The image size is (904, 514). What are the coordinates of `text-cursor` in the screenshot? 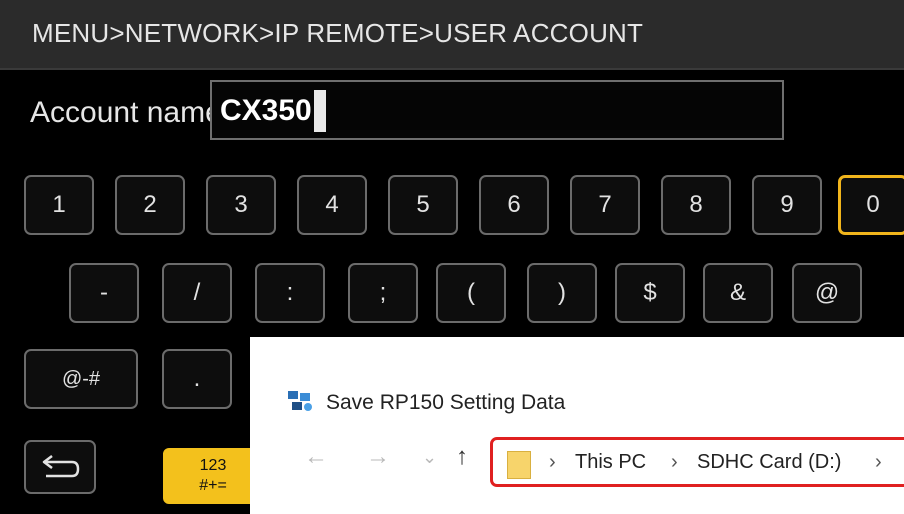 It's located at (320, 111).